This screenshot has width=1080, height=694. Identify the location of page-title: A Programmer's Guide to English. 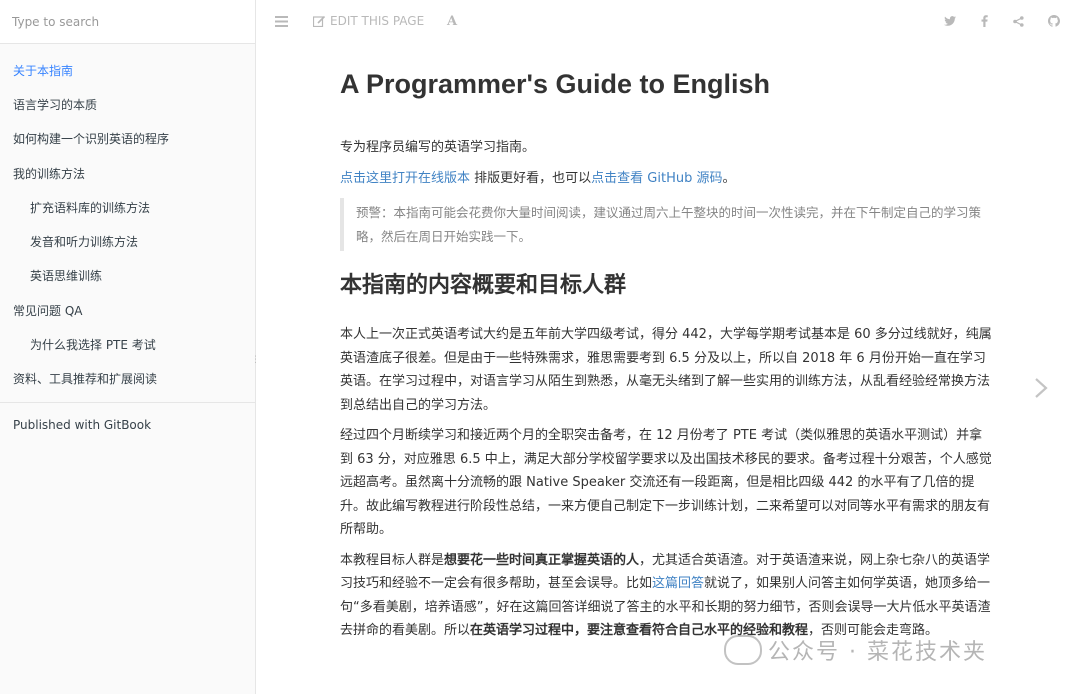
(555, 84).